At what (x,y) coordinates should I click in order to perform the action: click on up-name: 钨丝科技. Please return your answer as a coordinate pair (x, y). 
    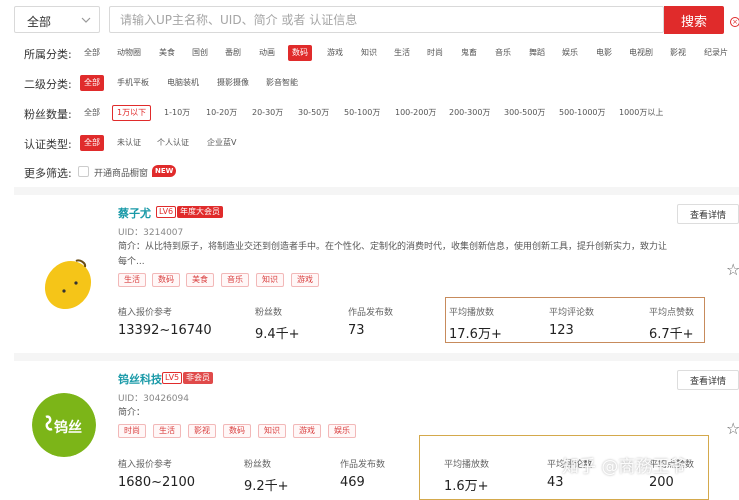
    Looking at the image, I should click on (140, 379).